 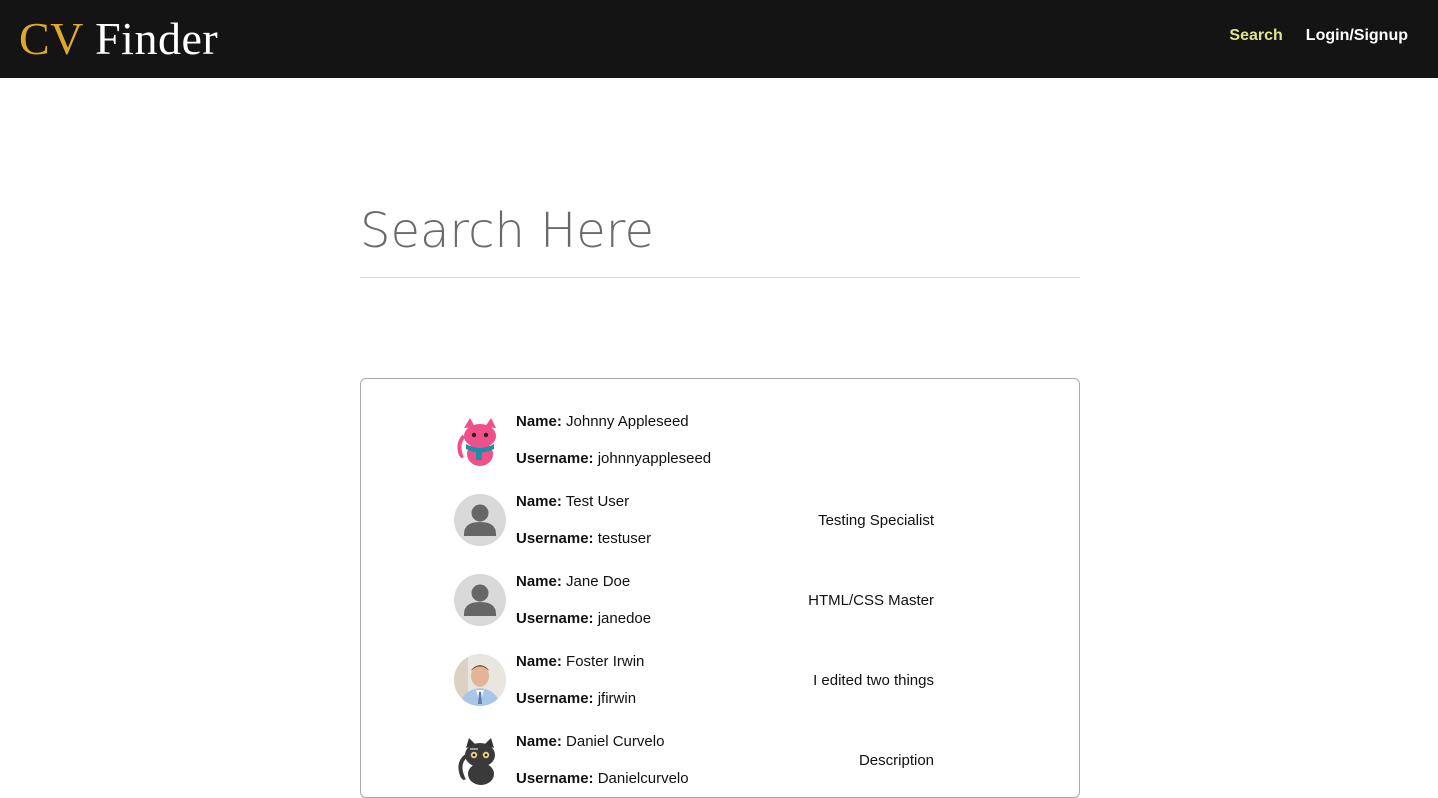 What do you see at coordinates (1255, 36) in the screenshot?
I see `nav-search-link: Search` at bounding box center [1255, 36].